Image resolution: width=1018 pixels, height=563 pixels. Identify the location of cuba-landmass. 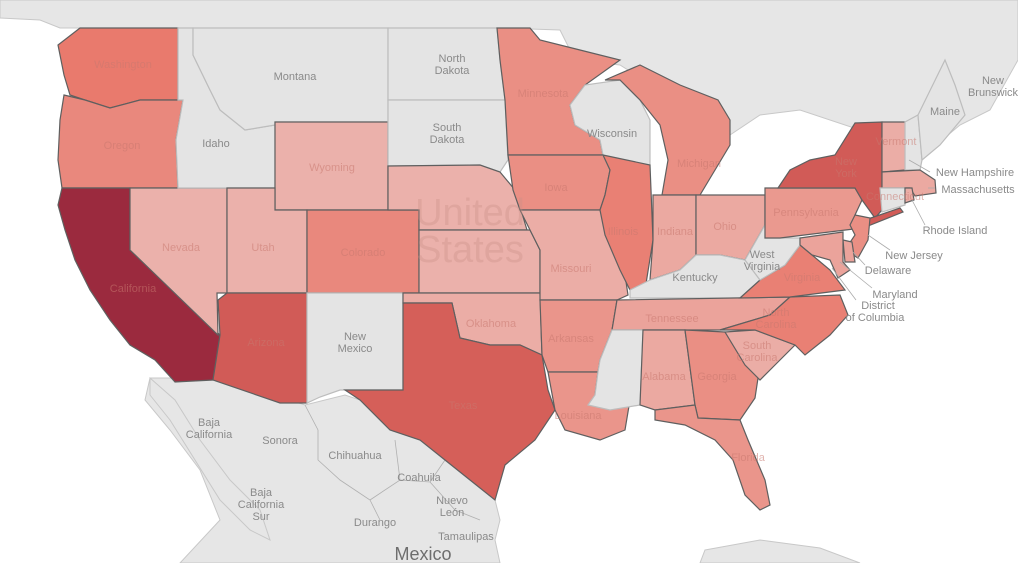
(780, 551).